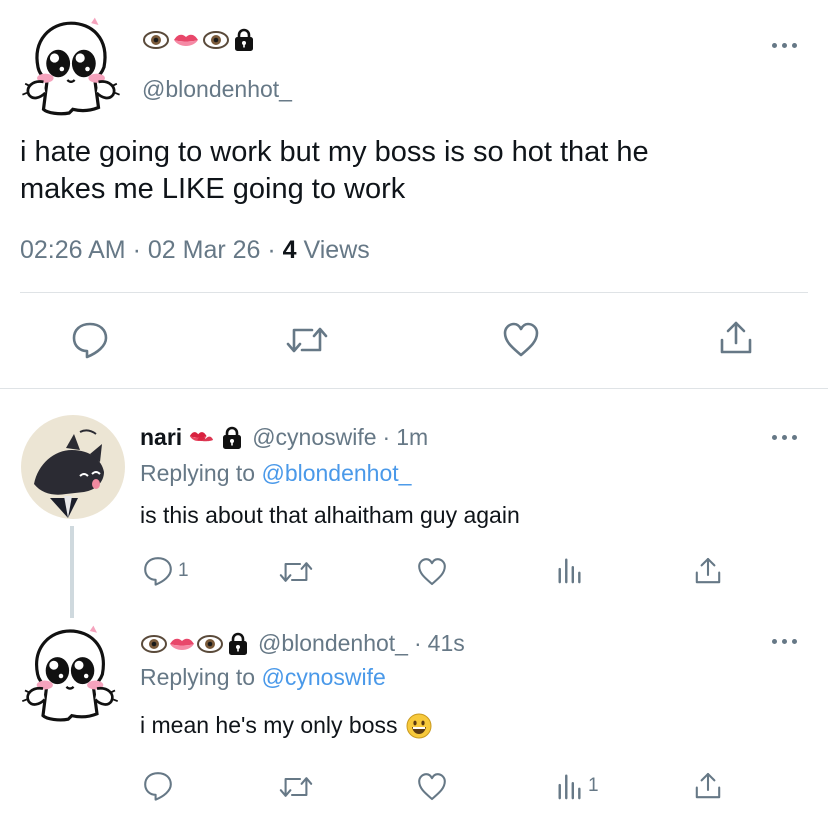 The height and width of the screenshot is (816, 828). What do you see at coordinates (314, 437) in the screenshot?
I see `reply-handle: @cynoswife` at bounding box center [314, 437].